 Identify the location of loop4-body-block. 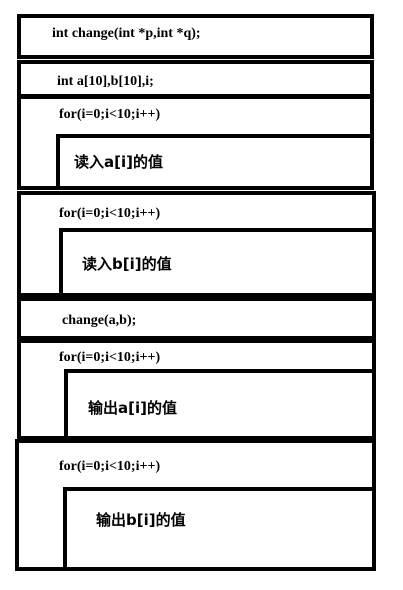
(219, 529).